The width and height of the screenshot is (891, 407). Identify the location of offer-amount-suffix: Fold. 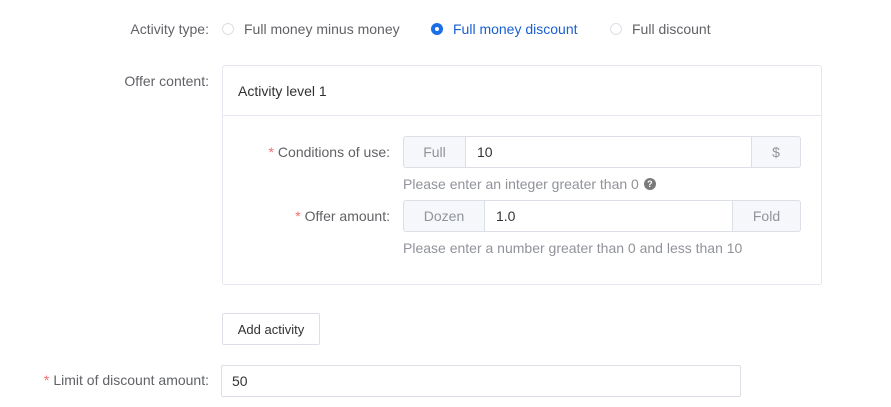
(767, 216).